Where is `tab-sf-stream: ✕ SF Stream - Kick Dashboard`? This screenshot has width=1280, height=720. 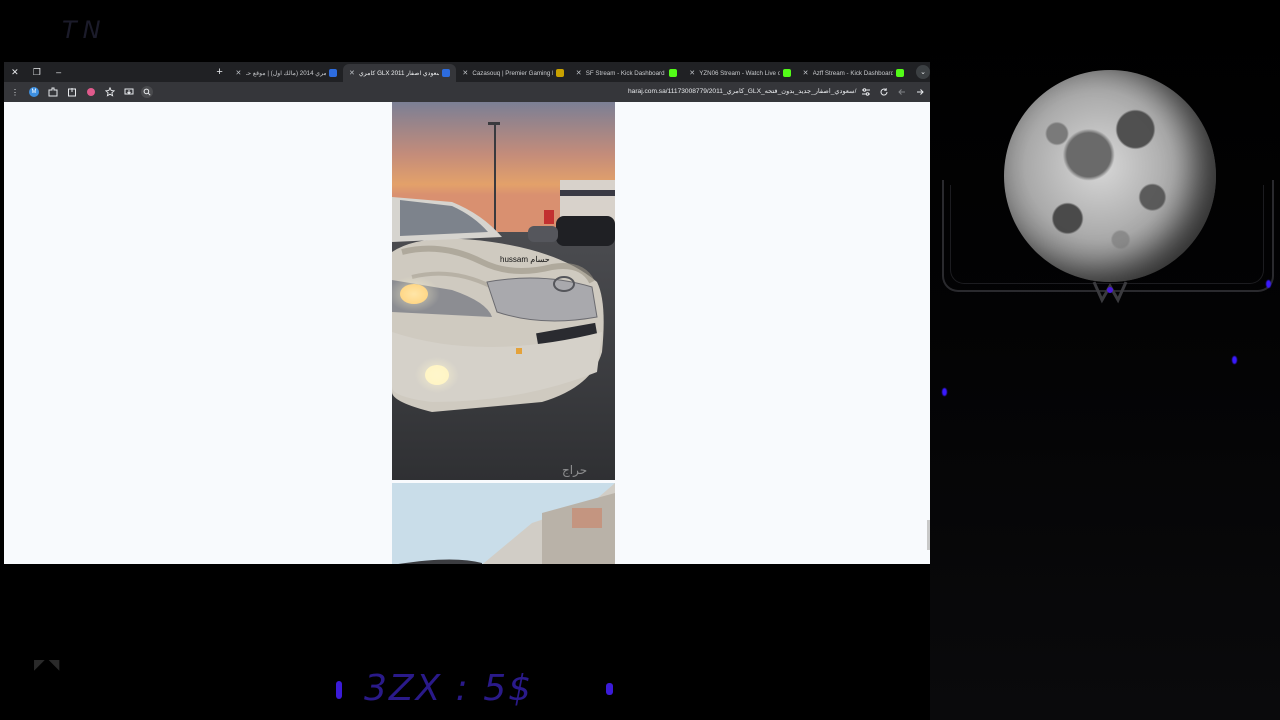
tab-sf-stream: ✕ SF Stream - Kick Dashboard is located at coordinates (626, 73).